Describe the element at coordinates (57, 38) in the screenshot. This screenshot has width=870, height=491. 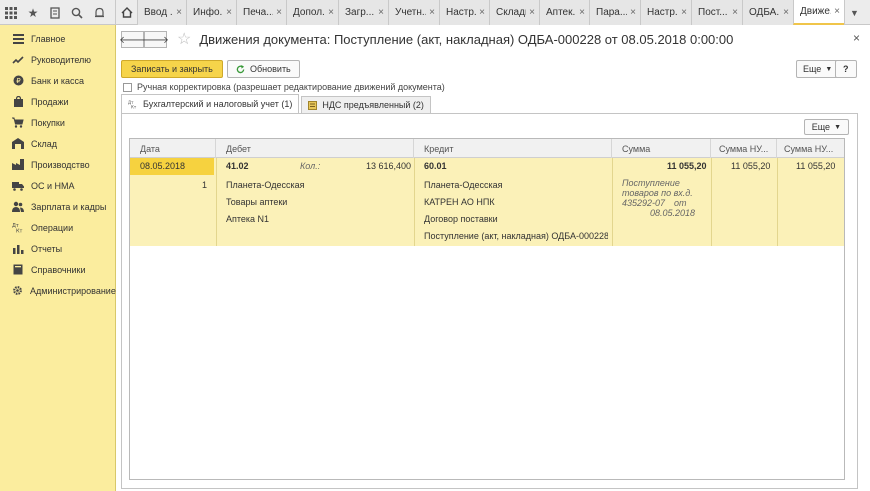
I see `sidebar-item-main: Главное` at that location.